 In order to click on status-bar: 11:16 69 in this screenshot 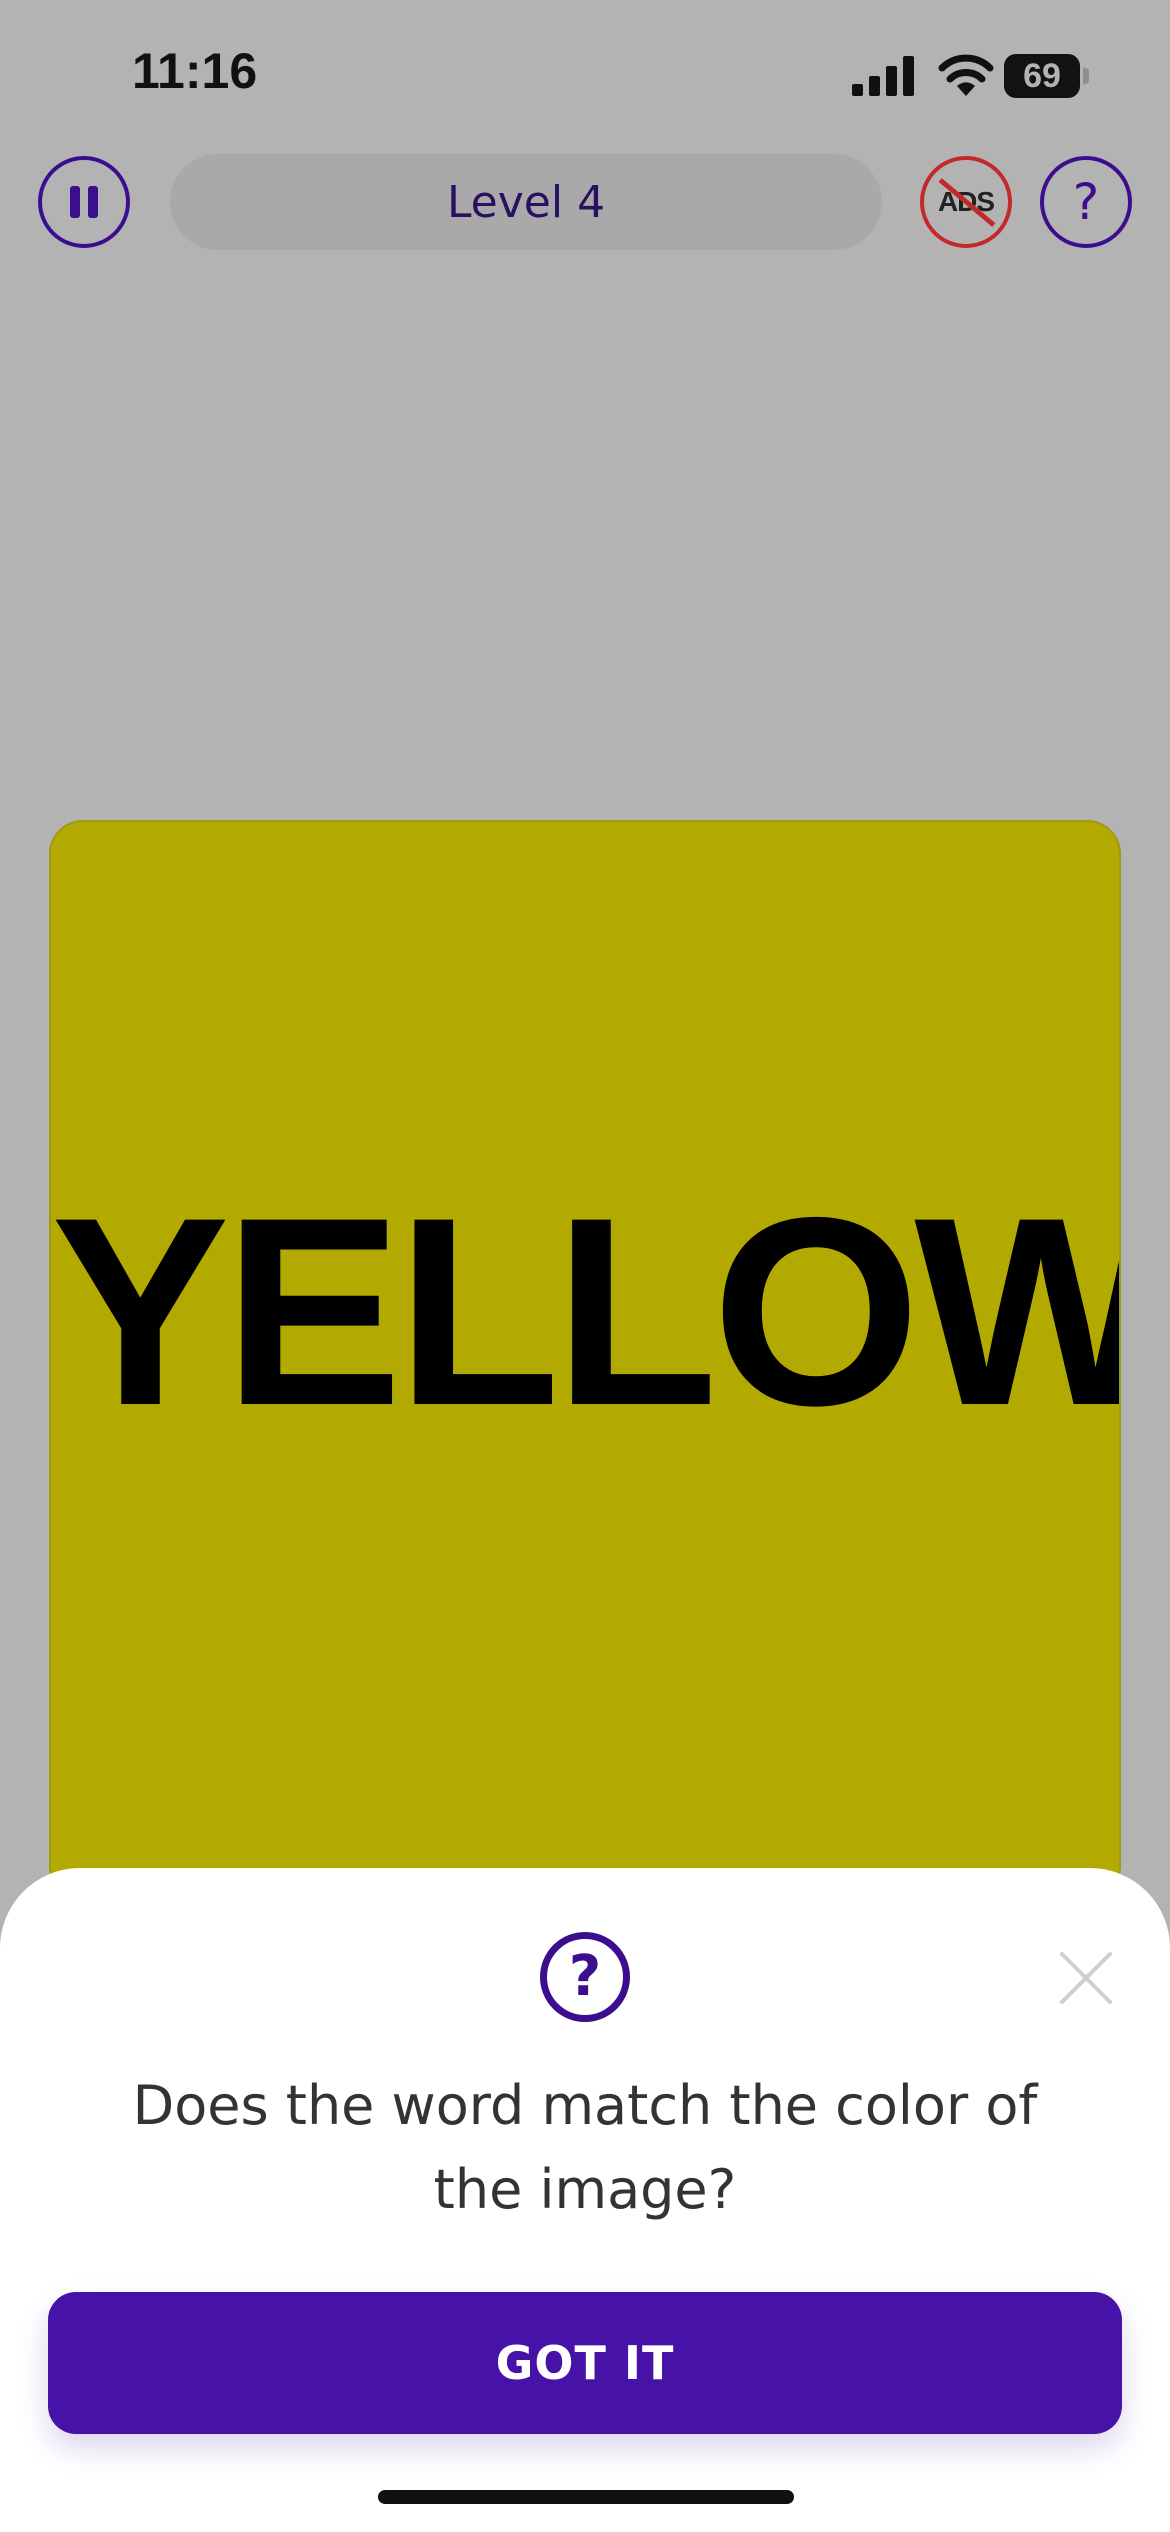, I will do `click(585, 75)`.